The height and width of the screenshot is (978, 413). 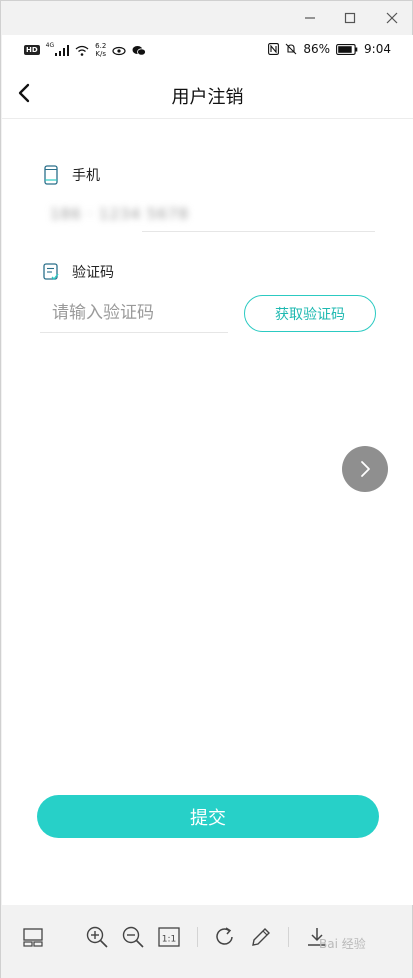 What do you see at coordinates (119, 50) in the screenshot?
I see `eye-icon` at bounding box center [119, 50].